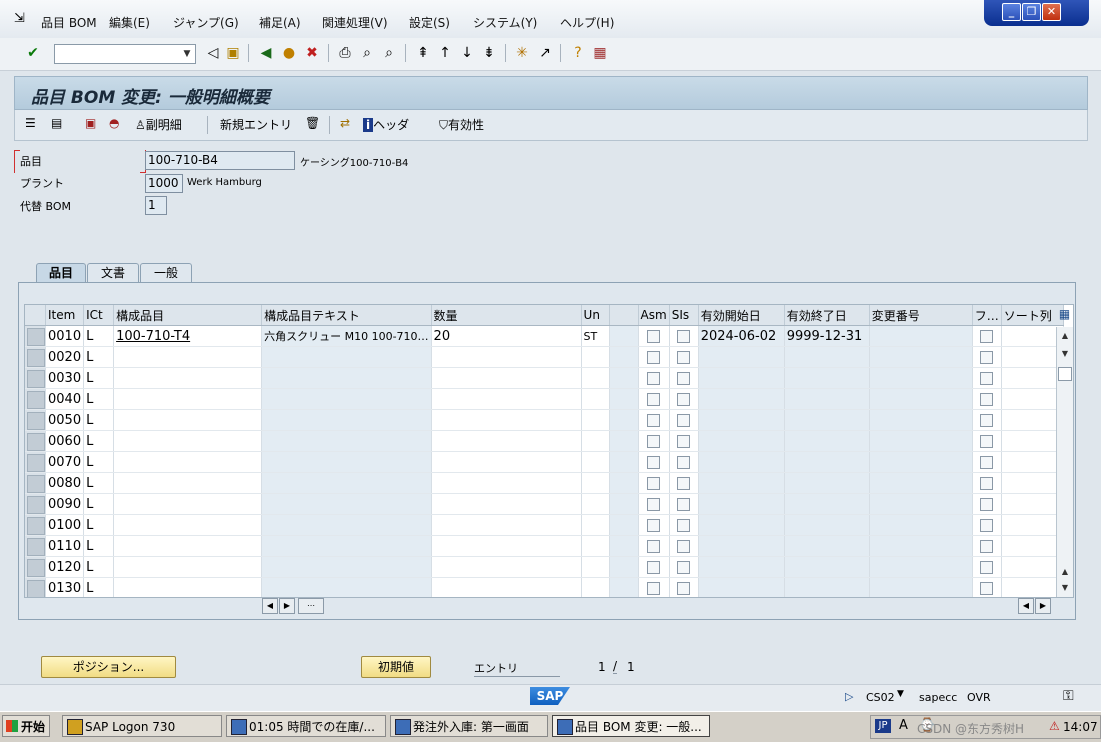 This screenshot has height=742, width=1101. I want to click on first-page-icon: ⇞, so click(423, 53).